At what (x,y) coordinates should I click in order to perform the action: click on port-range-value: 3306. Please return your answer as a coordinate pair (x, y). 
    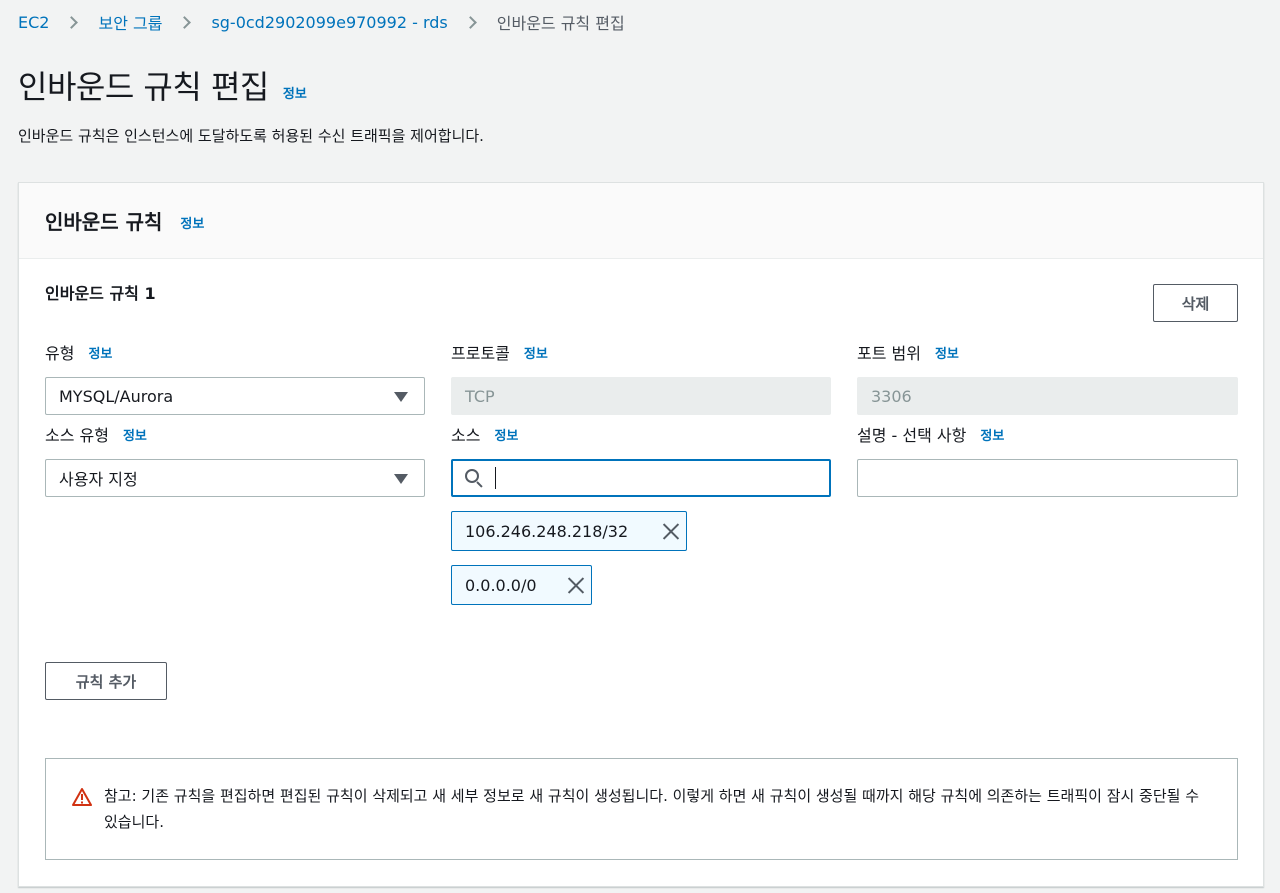
    Looking at the image, I should click on (891, 396).